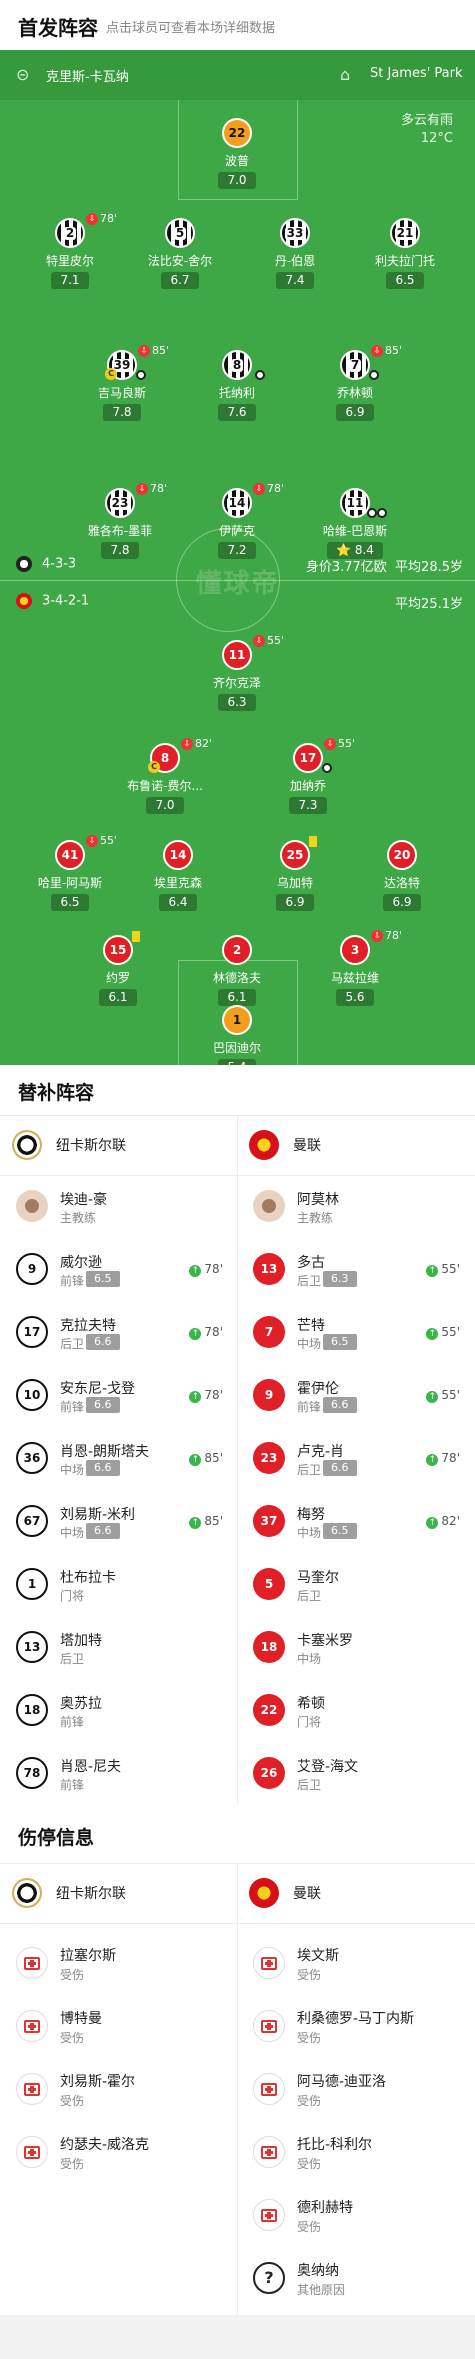 This screenshot has height=2359, width=475. I want to click on injury-row: 德利赫特 受伤, so click(355, 2215).